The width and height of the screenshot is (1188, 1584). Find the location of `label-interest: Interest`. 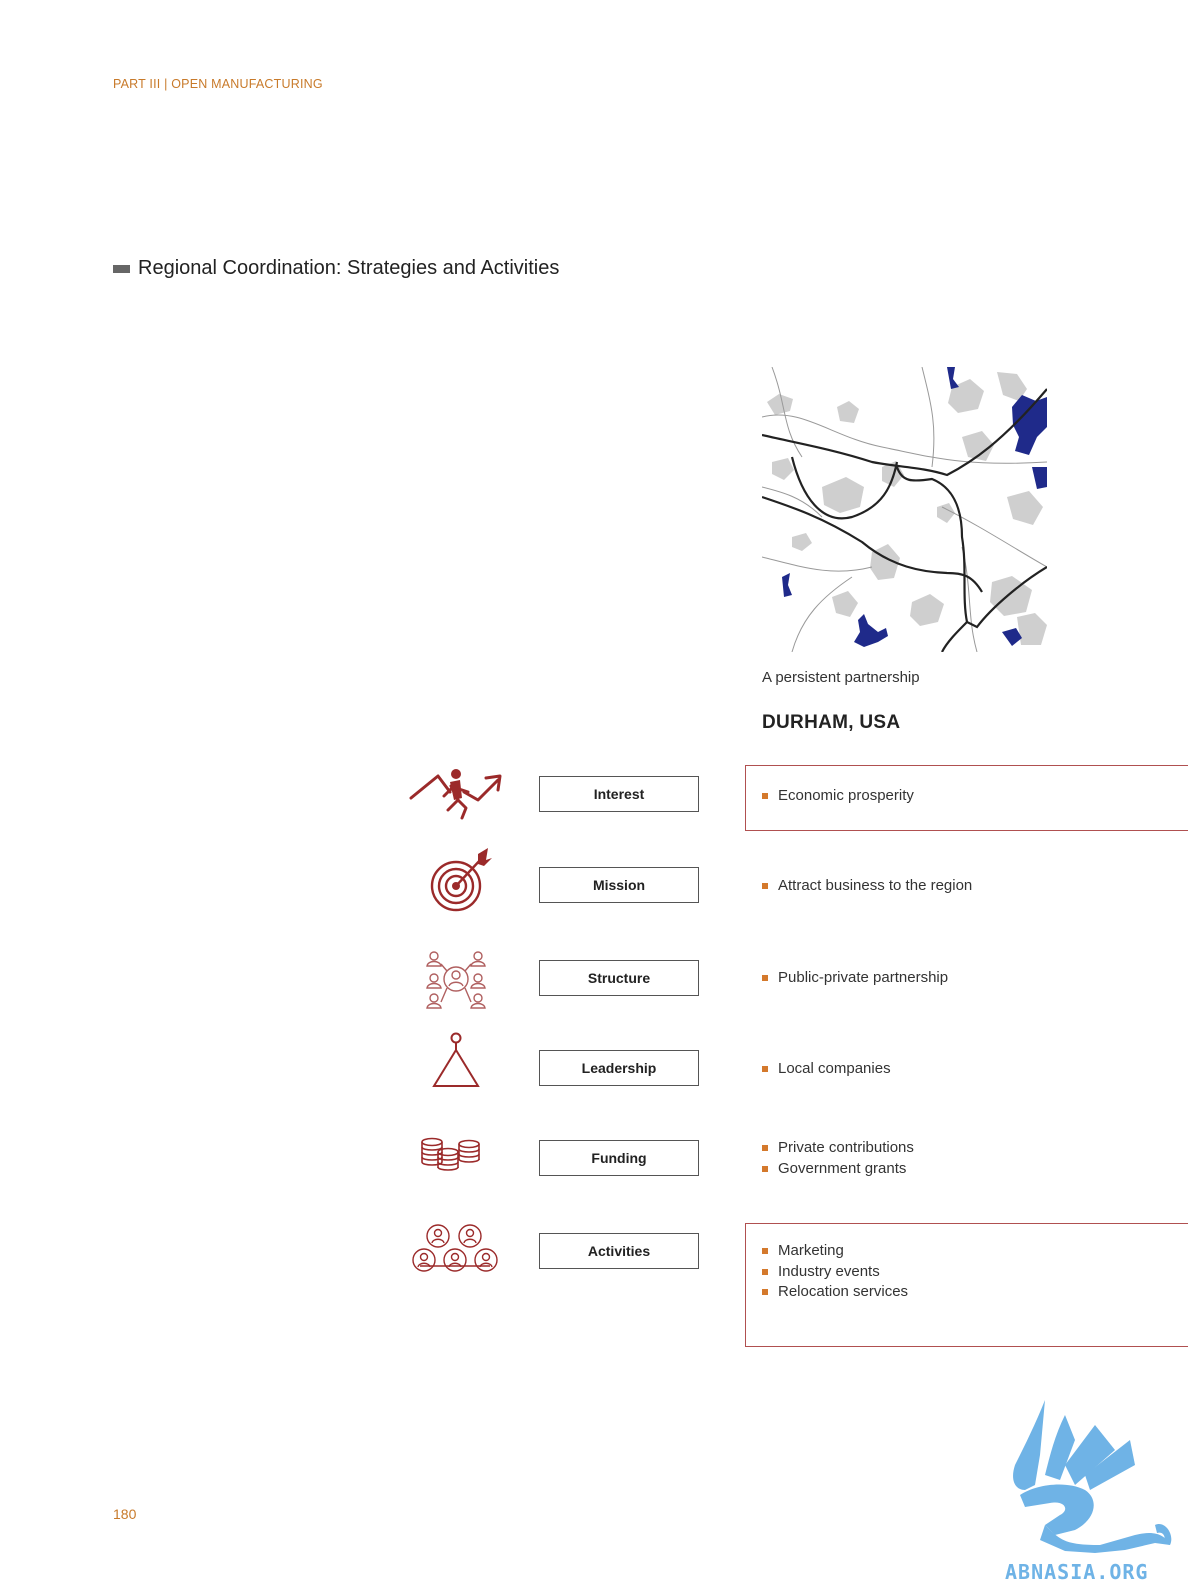

label-interest: Interest is located at coordinates (619, 794).